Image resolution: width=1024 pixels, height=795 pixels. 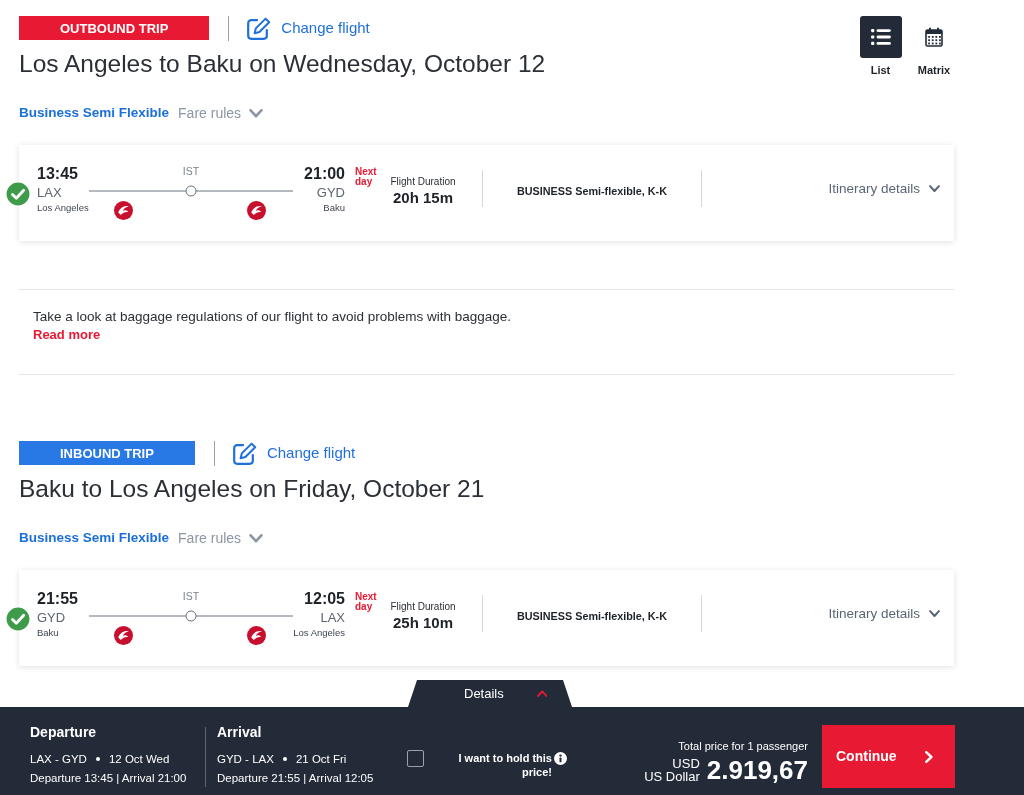 I want to click on leg-times: Departure 21:55 | Arrival 12:05, so click(x=296, y=778).